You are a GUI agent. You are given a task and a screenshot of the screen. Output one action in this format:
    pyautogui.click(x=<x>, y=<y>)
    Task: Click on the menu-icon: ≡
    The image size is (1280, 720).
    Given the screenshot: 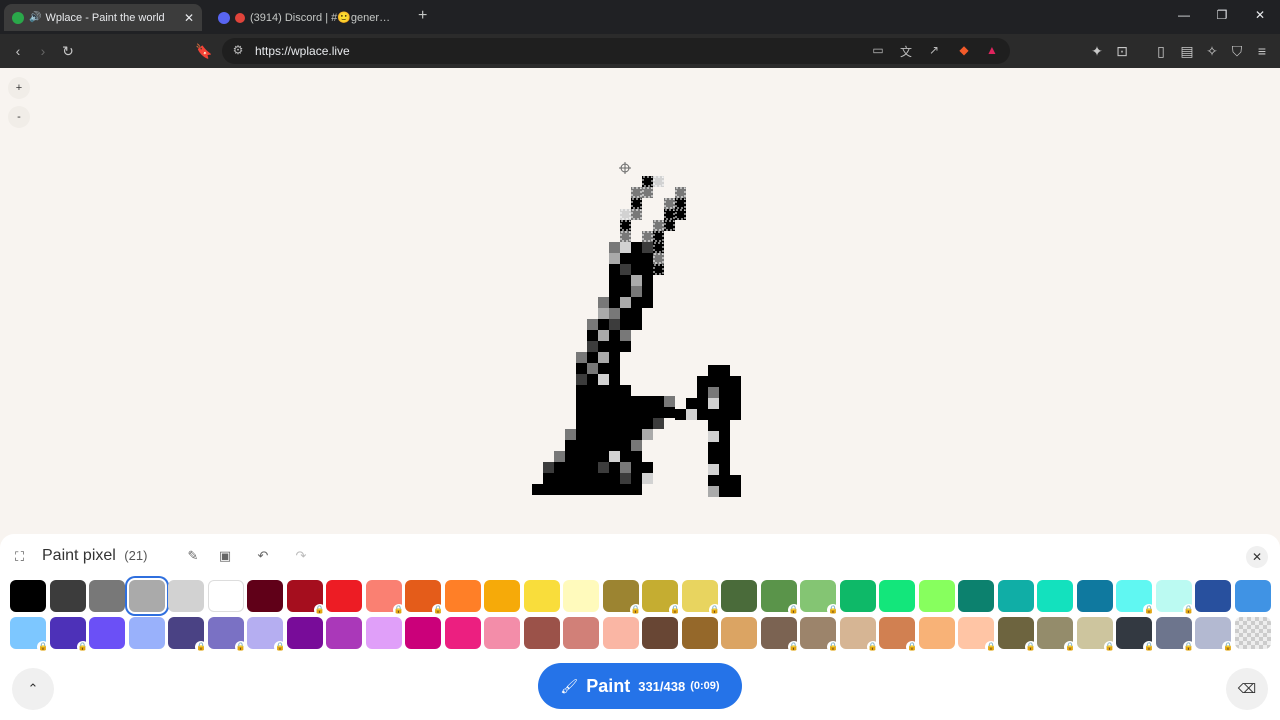 What is the action you would take?
    pyautogui.click(x=1262, y=51)
    